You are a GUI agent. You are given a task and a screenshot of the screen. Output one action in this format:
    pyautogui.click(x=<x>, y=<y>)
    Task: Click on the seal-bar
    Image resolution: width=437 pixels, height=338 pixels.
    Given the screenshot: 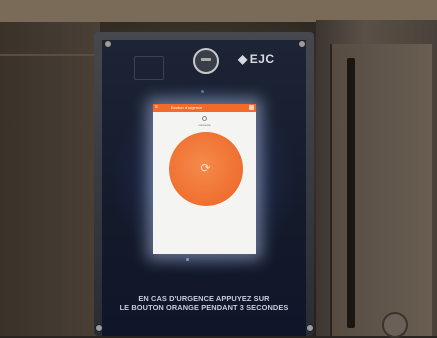 What is the action you would take?
    pyautogui.click(x=206, y=59)
    